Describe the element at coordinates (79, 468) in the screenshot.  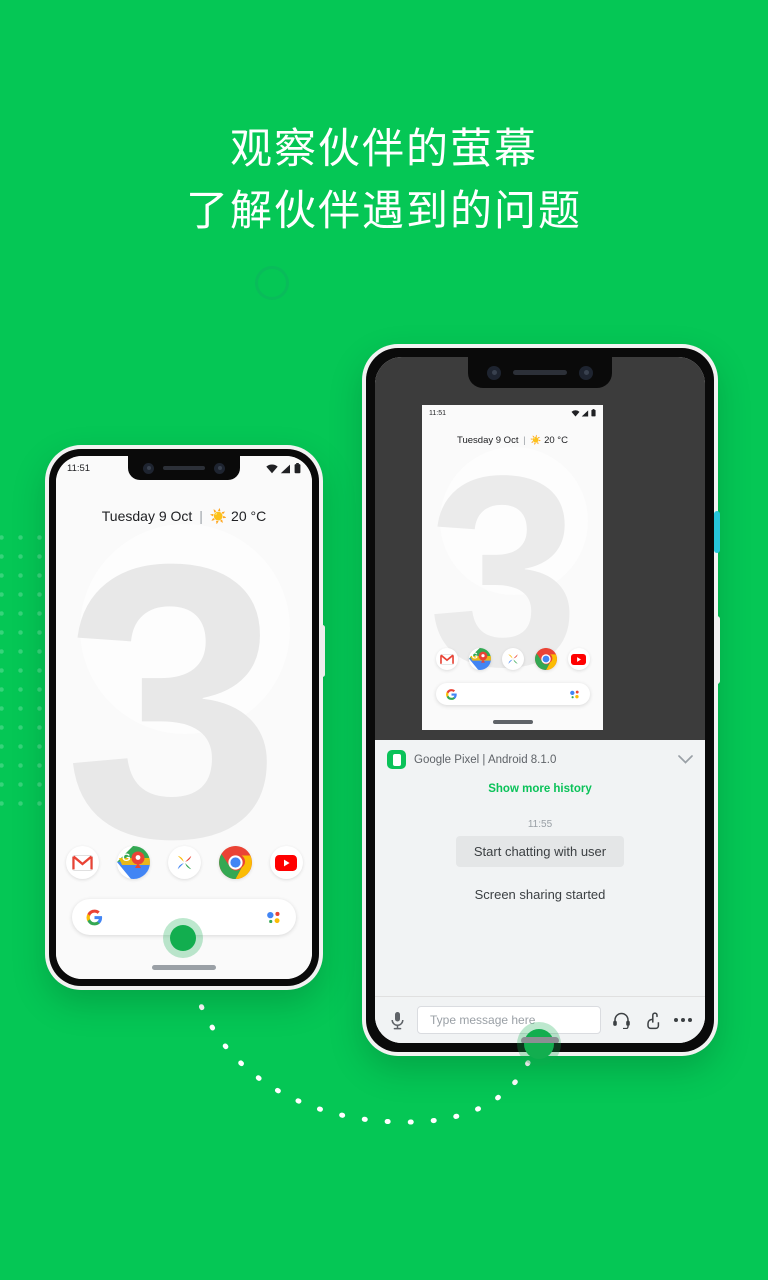
I see `status-time: 11:51` at that location.